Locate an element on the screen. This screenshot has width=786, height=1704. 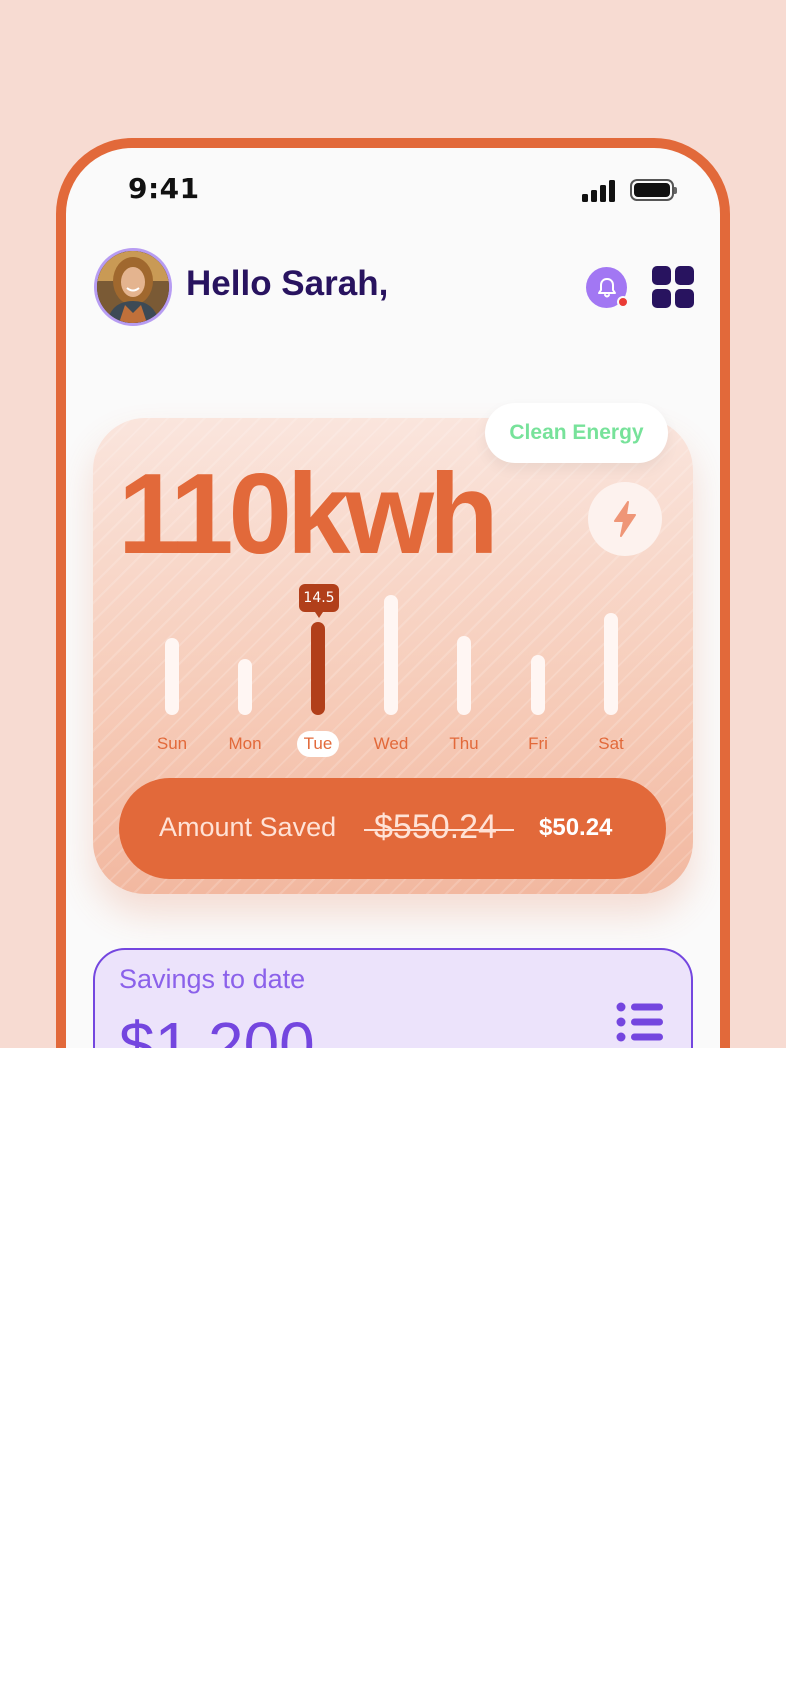
lightning-bolt-icon is located at coordinates (625, 519).